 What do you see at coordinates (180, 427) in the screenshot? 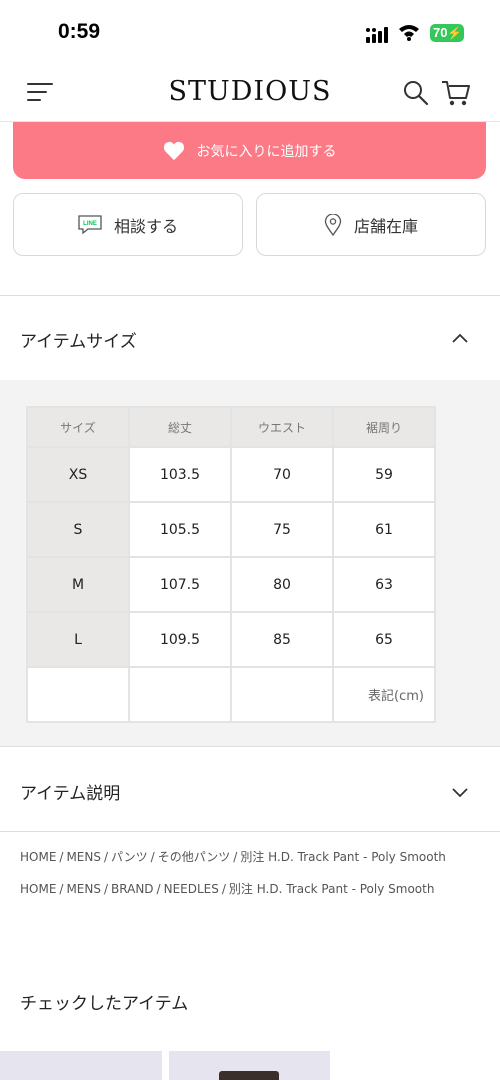
I see `column-header: 総丈` at bounding box center [180, 427].